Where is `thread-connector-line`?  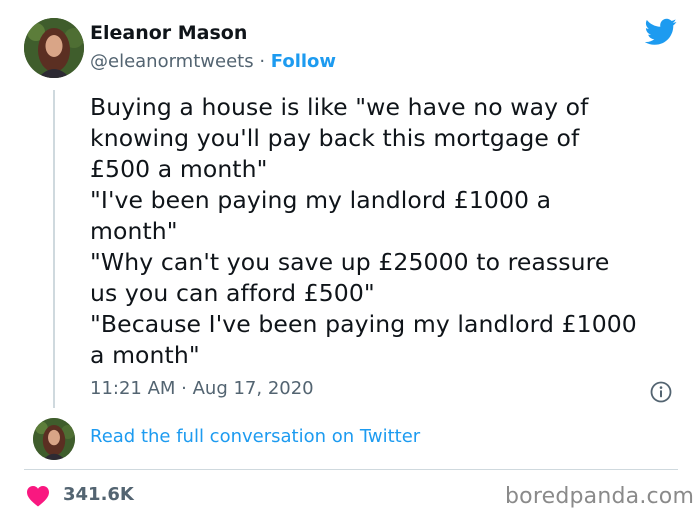
thread-connector-line is located at coordinates (54, 249).